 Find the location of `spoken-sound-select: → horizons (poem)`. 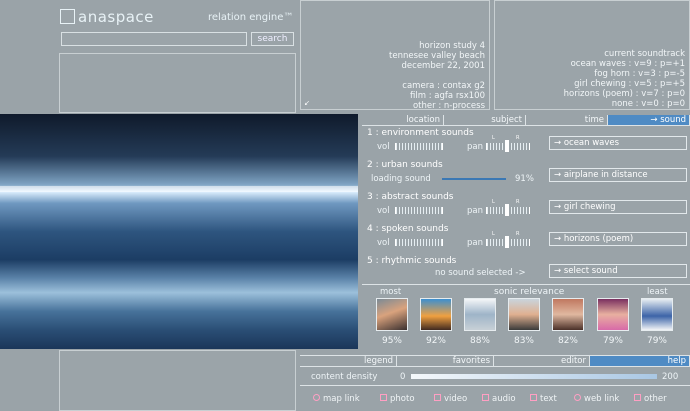

spoken-sound-select: → horizons (poem) is located at coordinates (618, 239).